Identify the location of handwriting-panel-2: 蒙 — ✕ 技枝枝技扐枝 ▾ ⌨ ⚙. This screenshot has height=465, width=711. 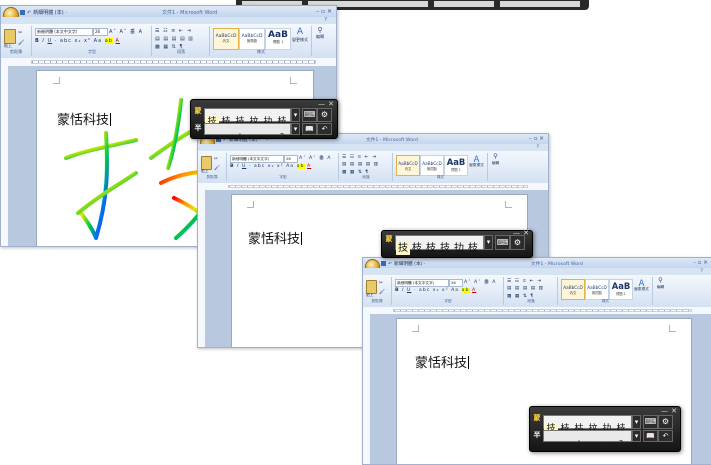
(457, 244).